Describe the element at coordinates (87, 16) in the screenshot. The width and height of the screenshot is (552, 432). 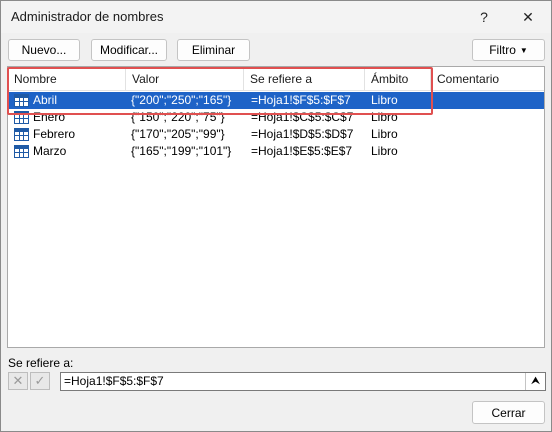
I see `dialog-title: Administrador de nombres` at that location.